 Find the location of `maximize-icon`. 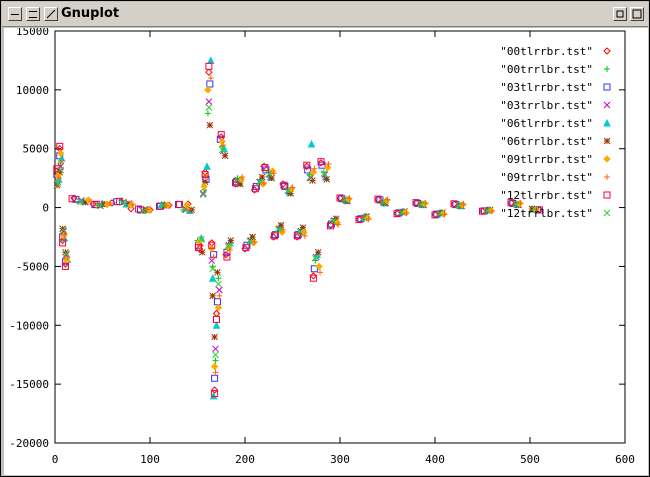

maximize-icon is located at coordinates (637, 14).